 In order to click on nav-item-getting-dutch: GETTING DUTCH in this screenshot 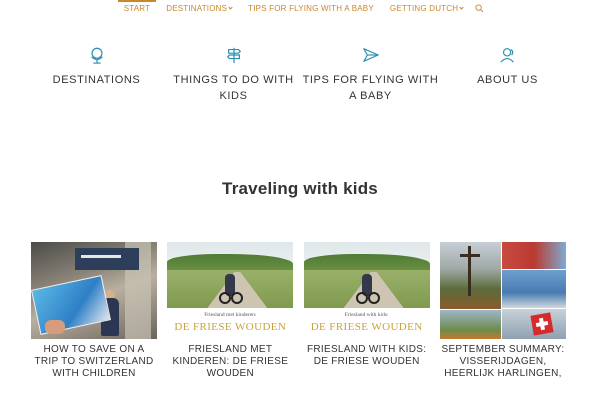, I will do `click(426, 8)`.